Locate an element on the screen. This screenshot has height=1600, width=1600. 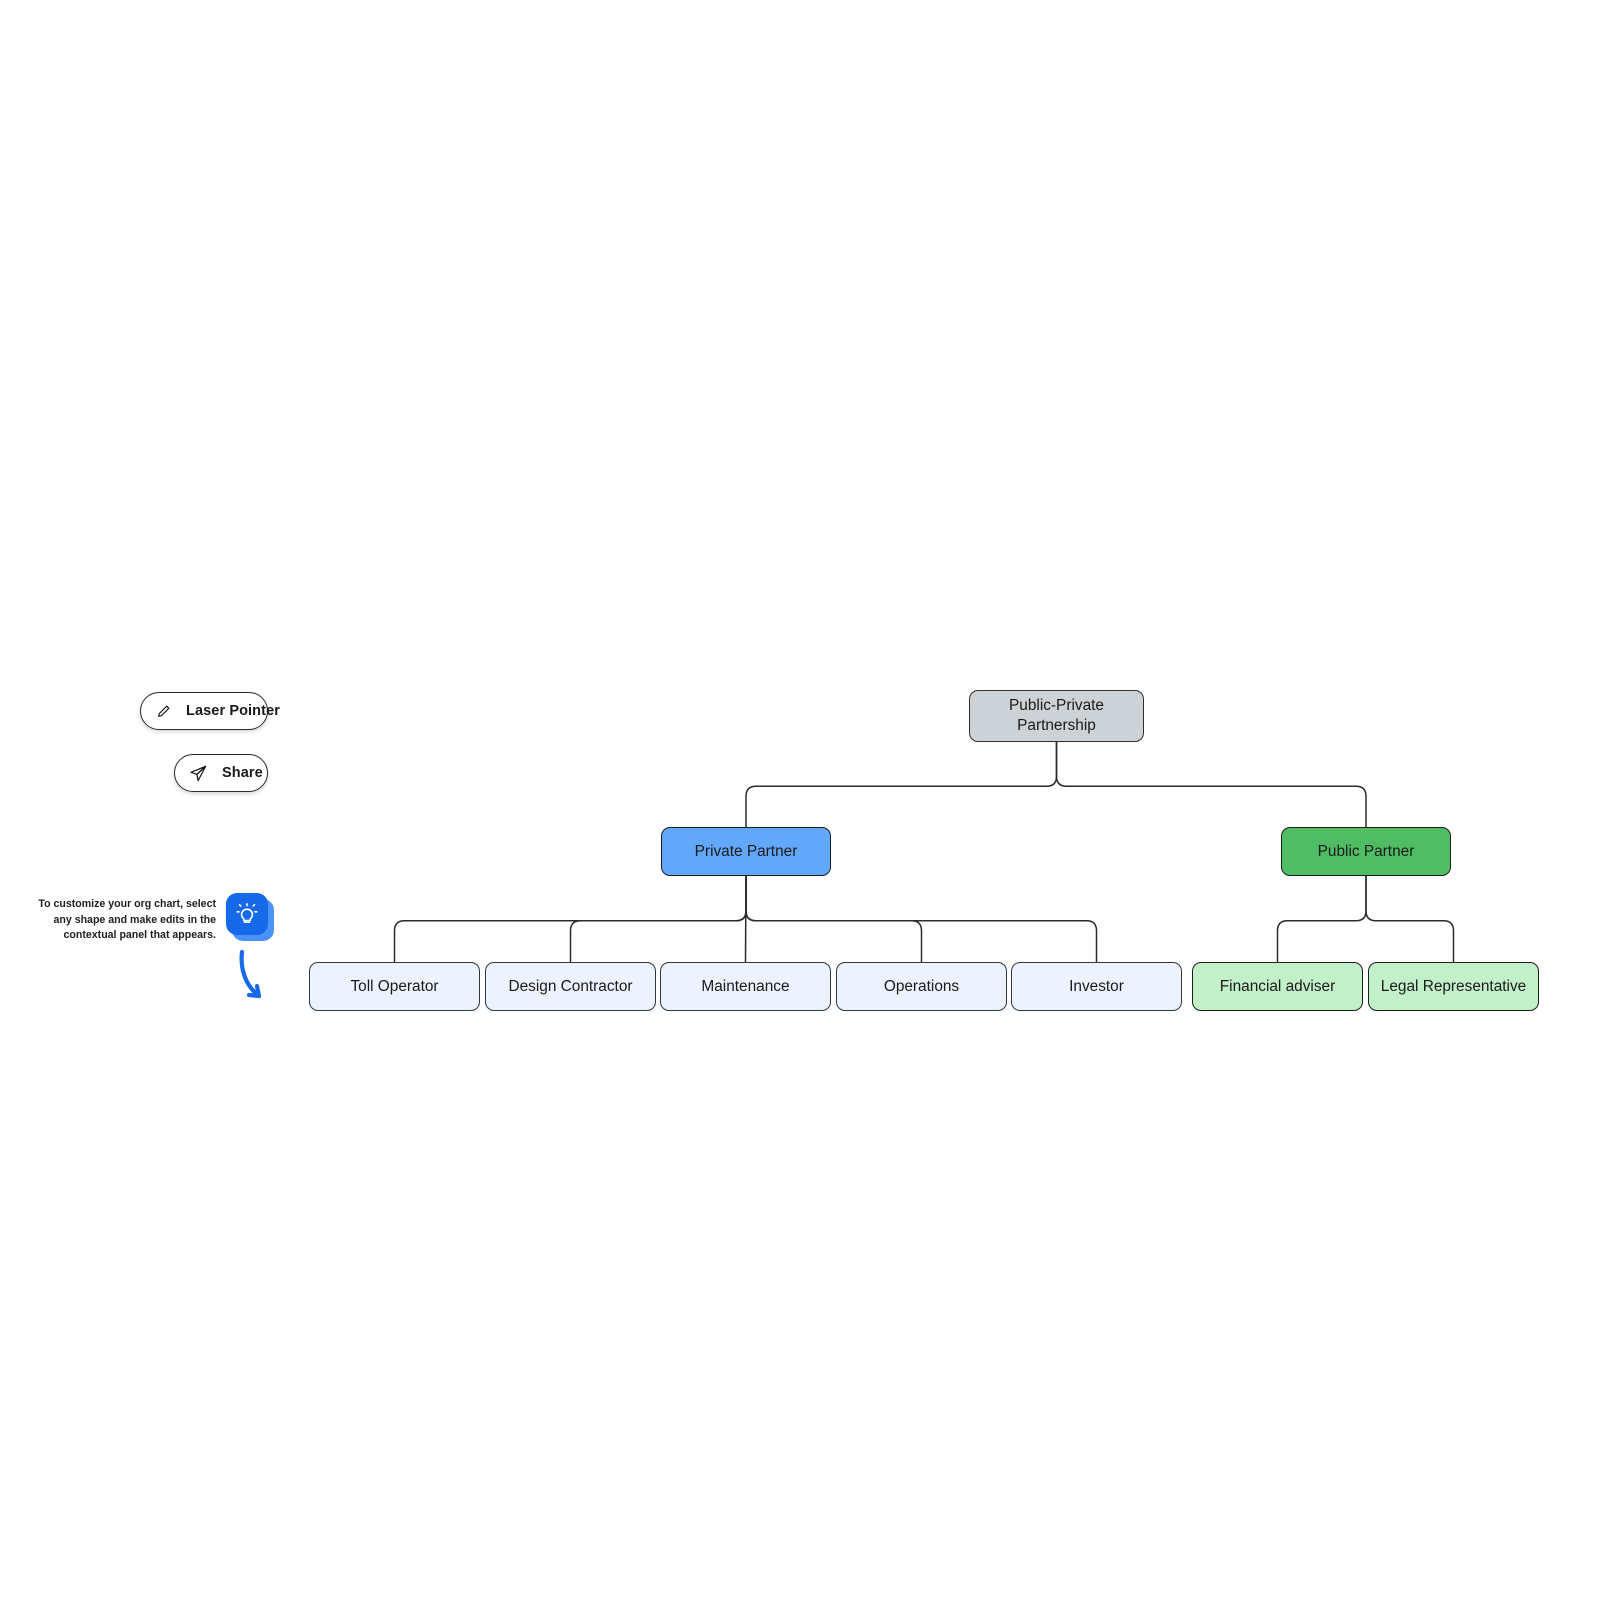
lightbulb-tile is located at coordinates (247, 914).